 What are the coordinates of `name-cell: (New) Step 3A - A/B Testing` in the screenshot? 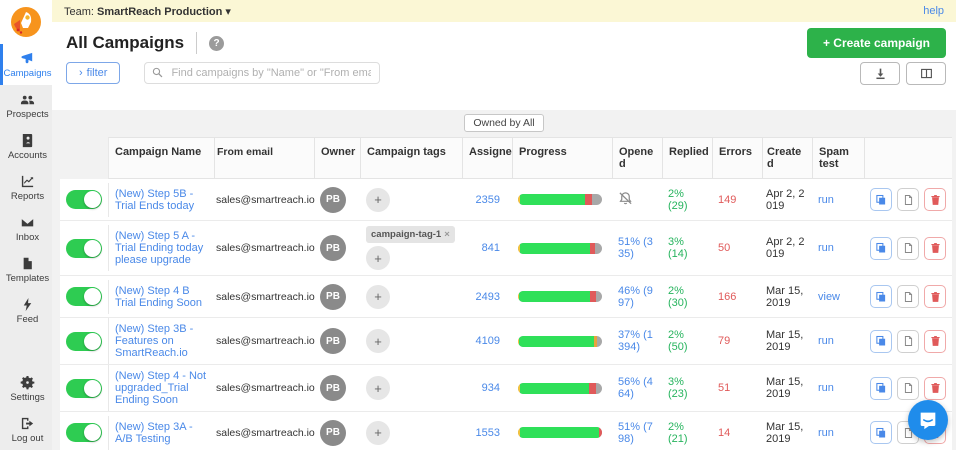 It's located at (161, 432).